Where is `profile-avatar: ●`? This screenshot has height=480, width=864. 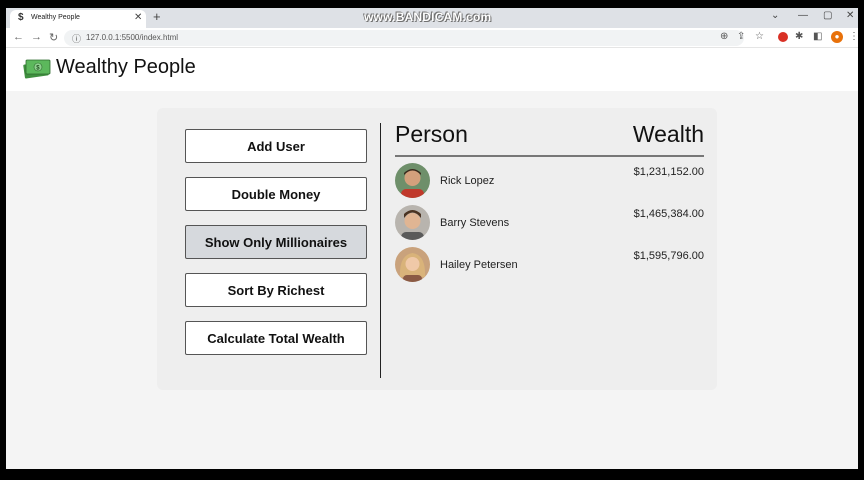
profile-avatar: ● is located at coordinates (837, 37).